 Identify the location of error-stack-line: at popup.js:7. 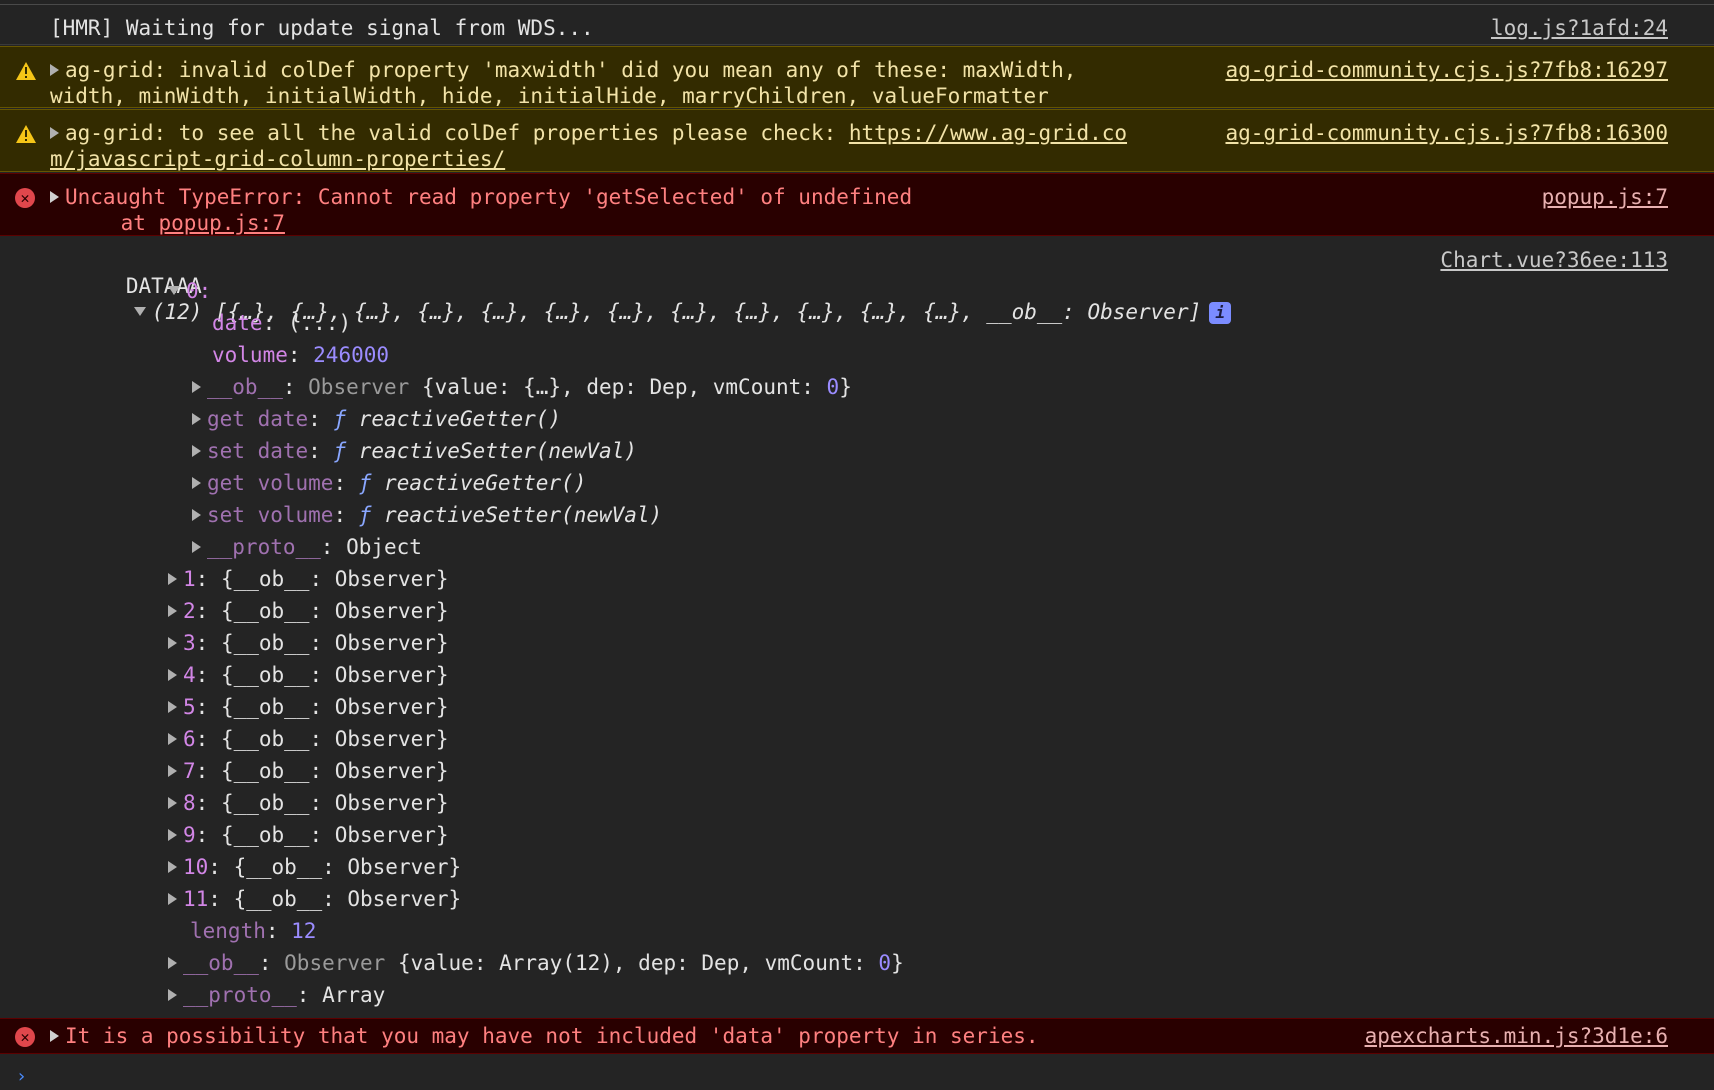
(177, 223).